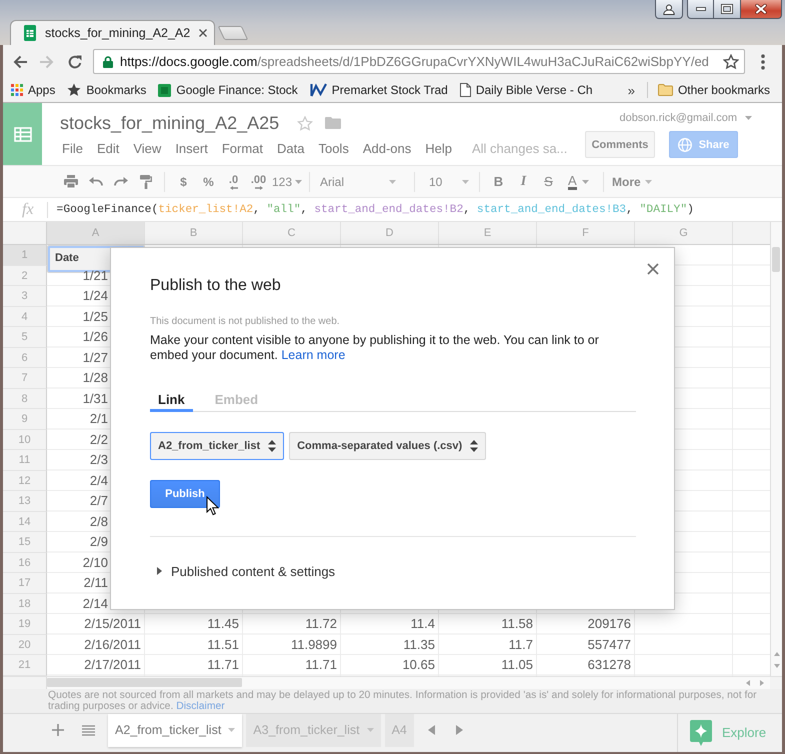 The height and width of the screenshot is (754, 785). What do you see at coordinates (183, 182) in the screenshot?
I see `currency-button: $` at bounding box center [183, 182].